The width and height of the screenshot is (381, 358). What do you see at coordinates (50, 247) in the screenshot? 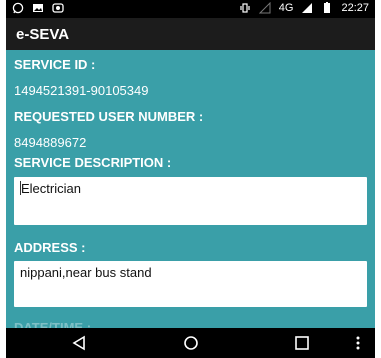
I see `address-label: ADDRESS :` at bounding box center [50, 247].